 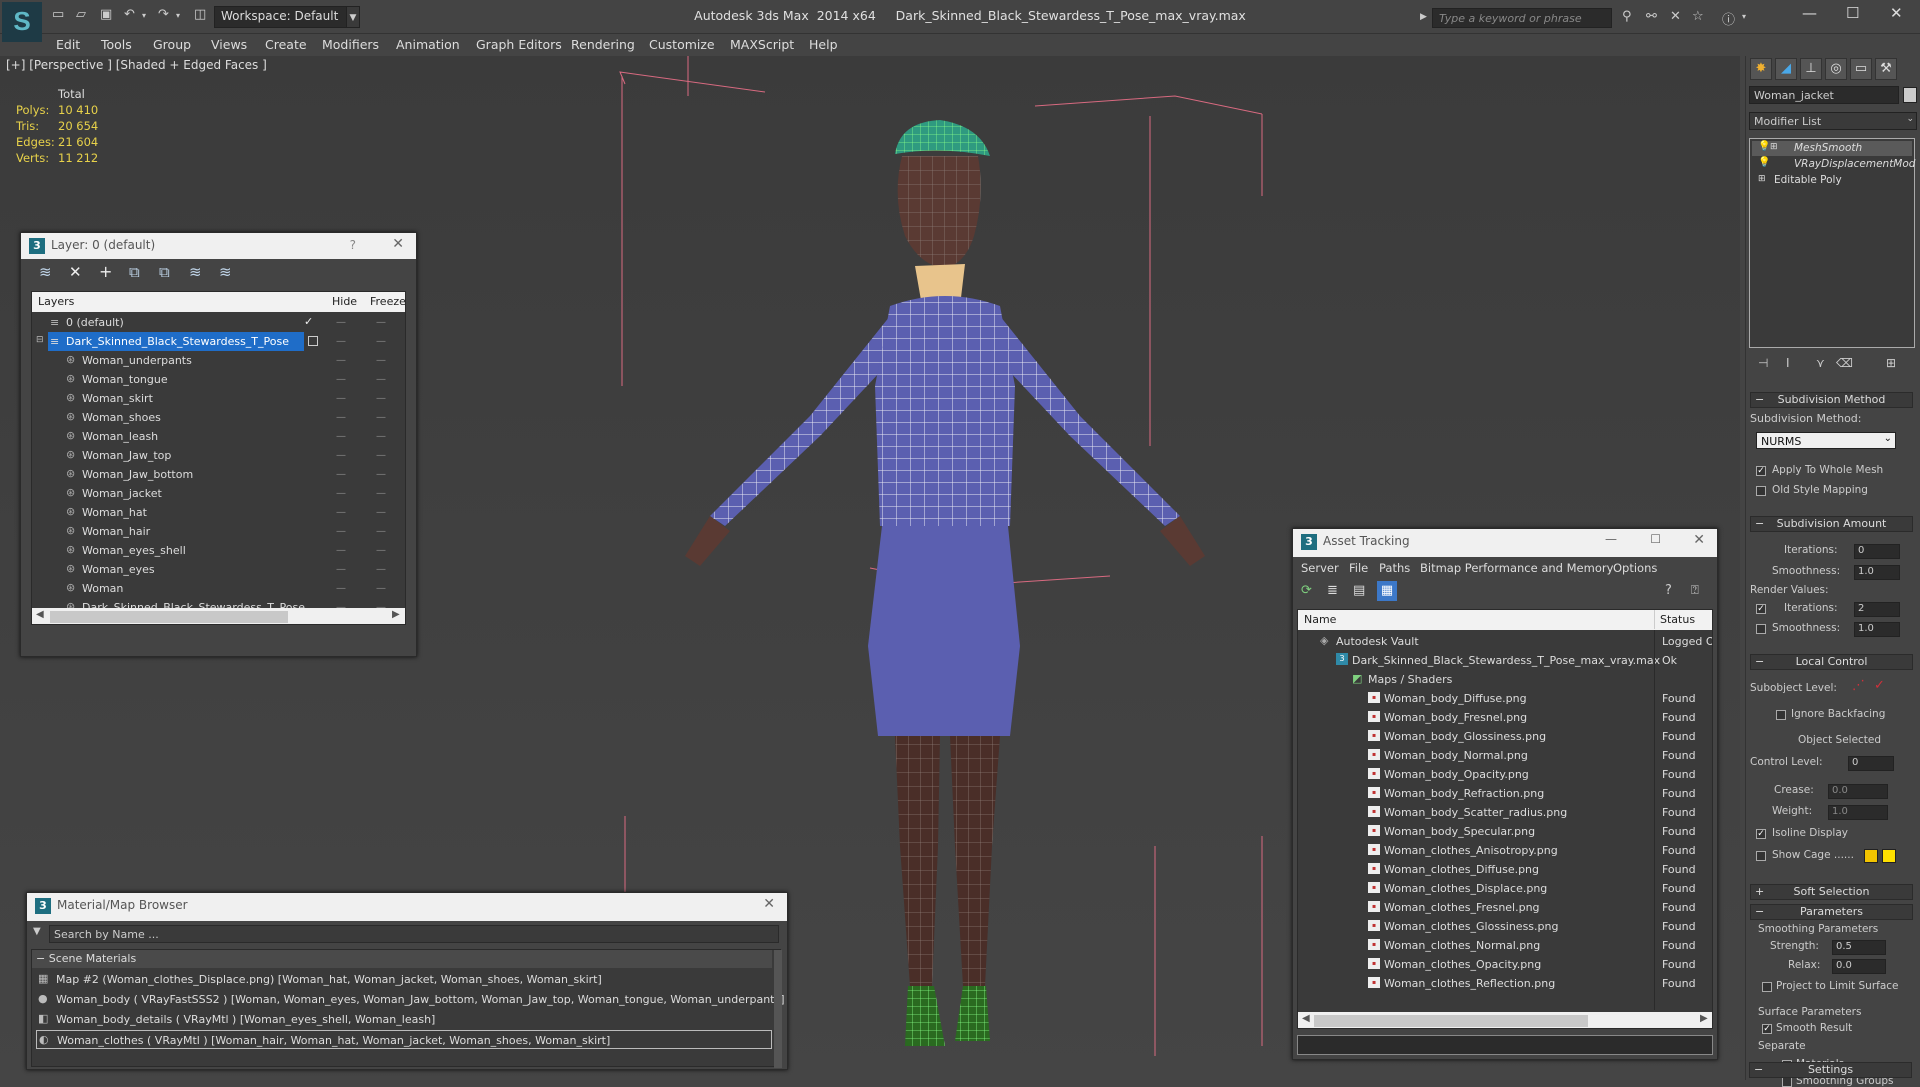 I want to click on show-cage-checkbox, so click(x=1761, y=856).